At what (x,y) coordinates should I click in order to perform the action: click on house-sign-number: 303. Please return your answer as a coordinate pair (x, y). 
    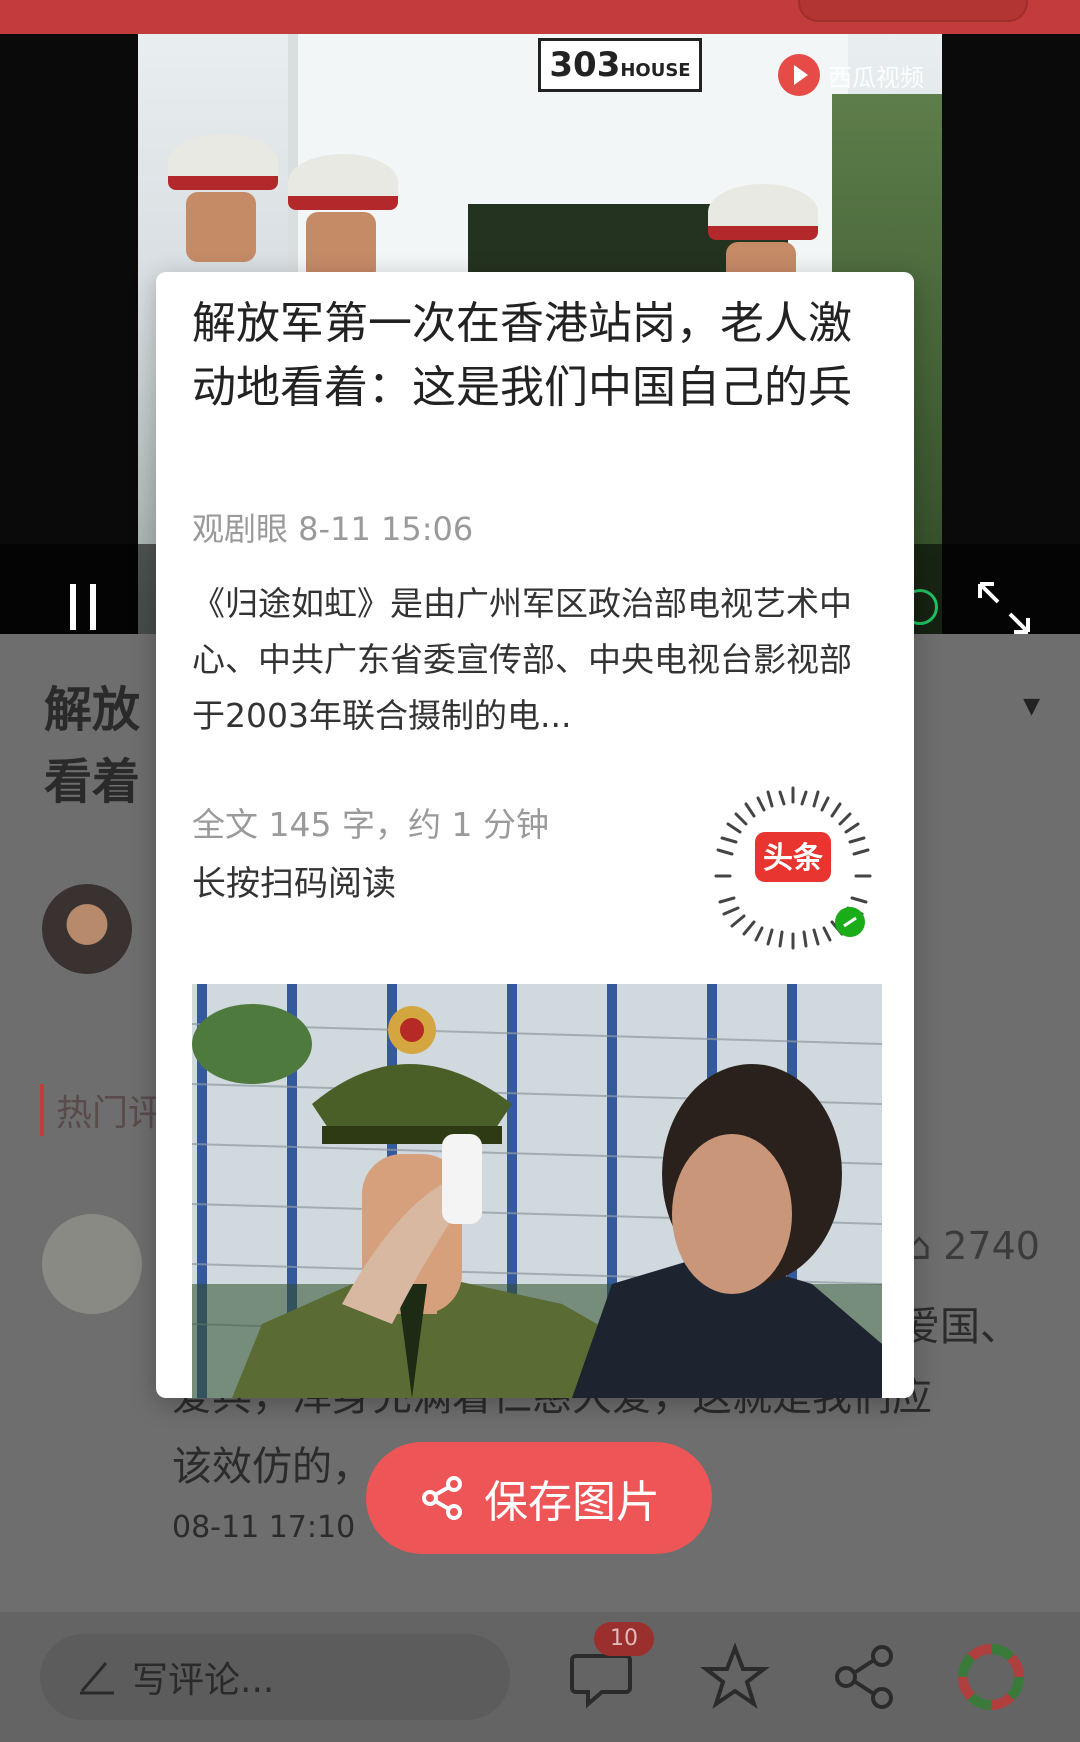
    Looking at the image, I should click on (585, 65).